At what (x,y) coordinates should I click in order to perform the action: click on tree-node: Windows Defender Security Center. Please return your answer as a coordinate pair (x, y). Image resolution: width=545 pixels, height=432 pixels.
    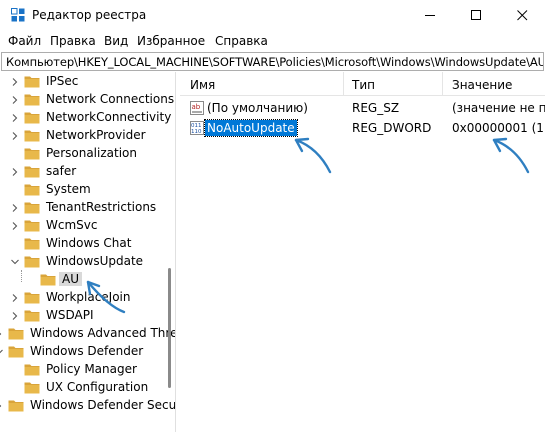
    Looking at the image, I should click on (88, 406).